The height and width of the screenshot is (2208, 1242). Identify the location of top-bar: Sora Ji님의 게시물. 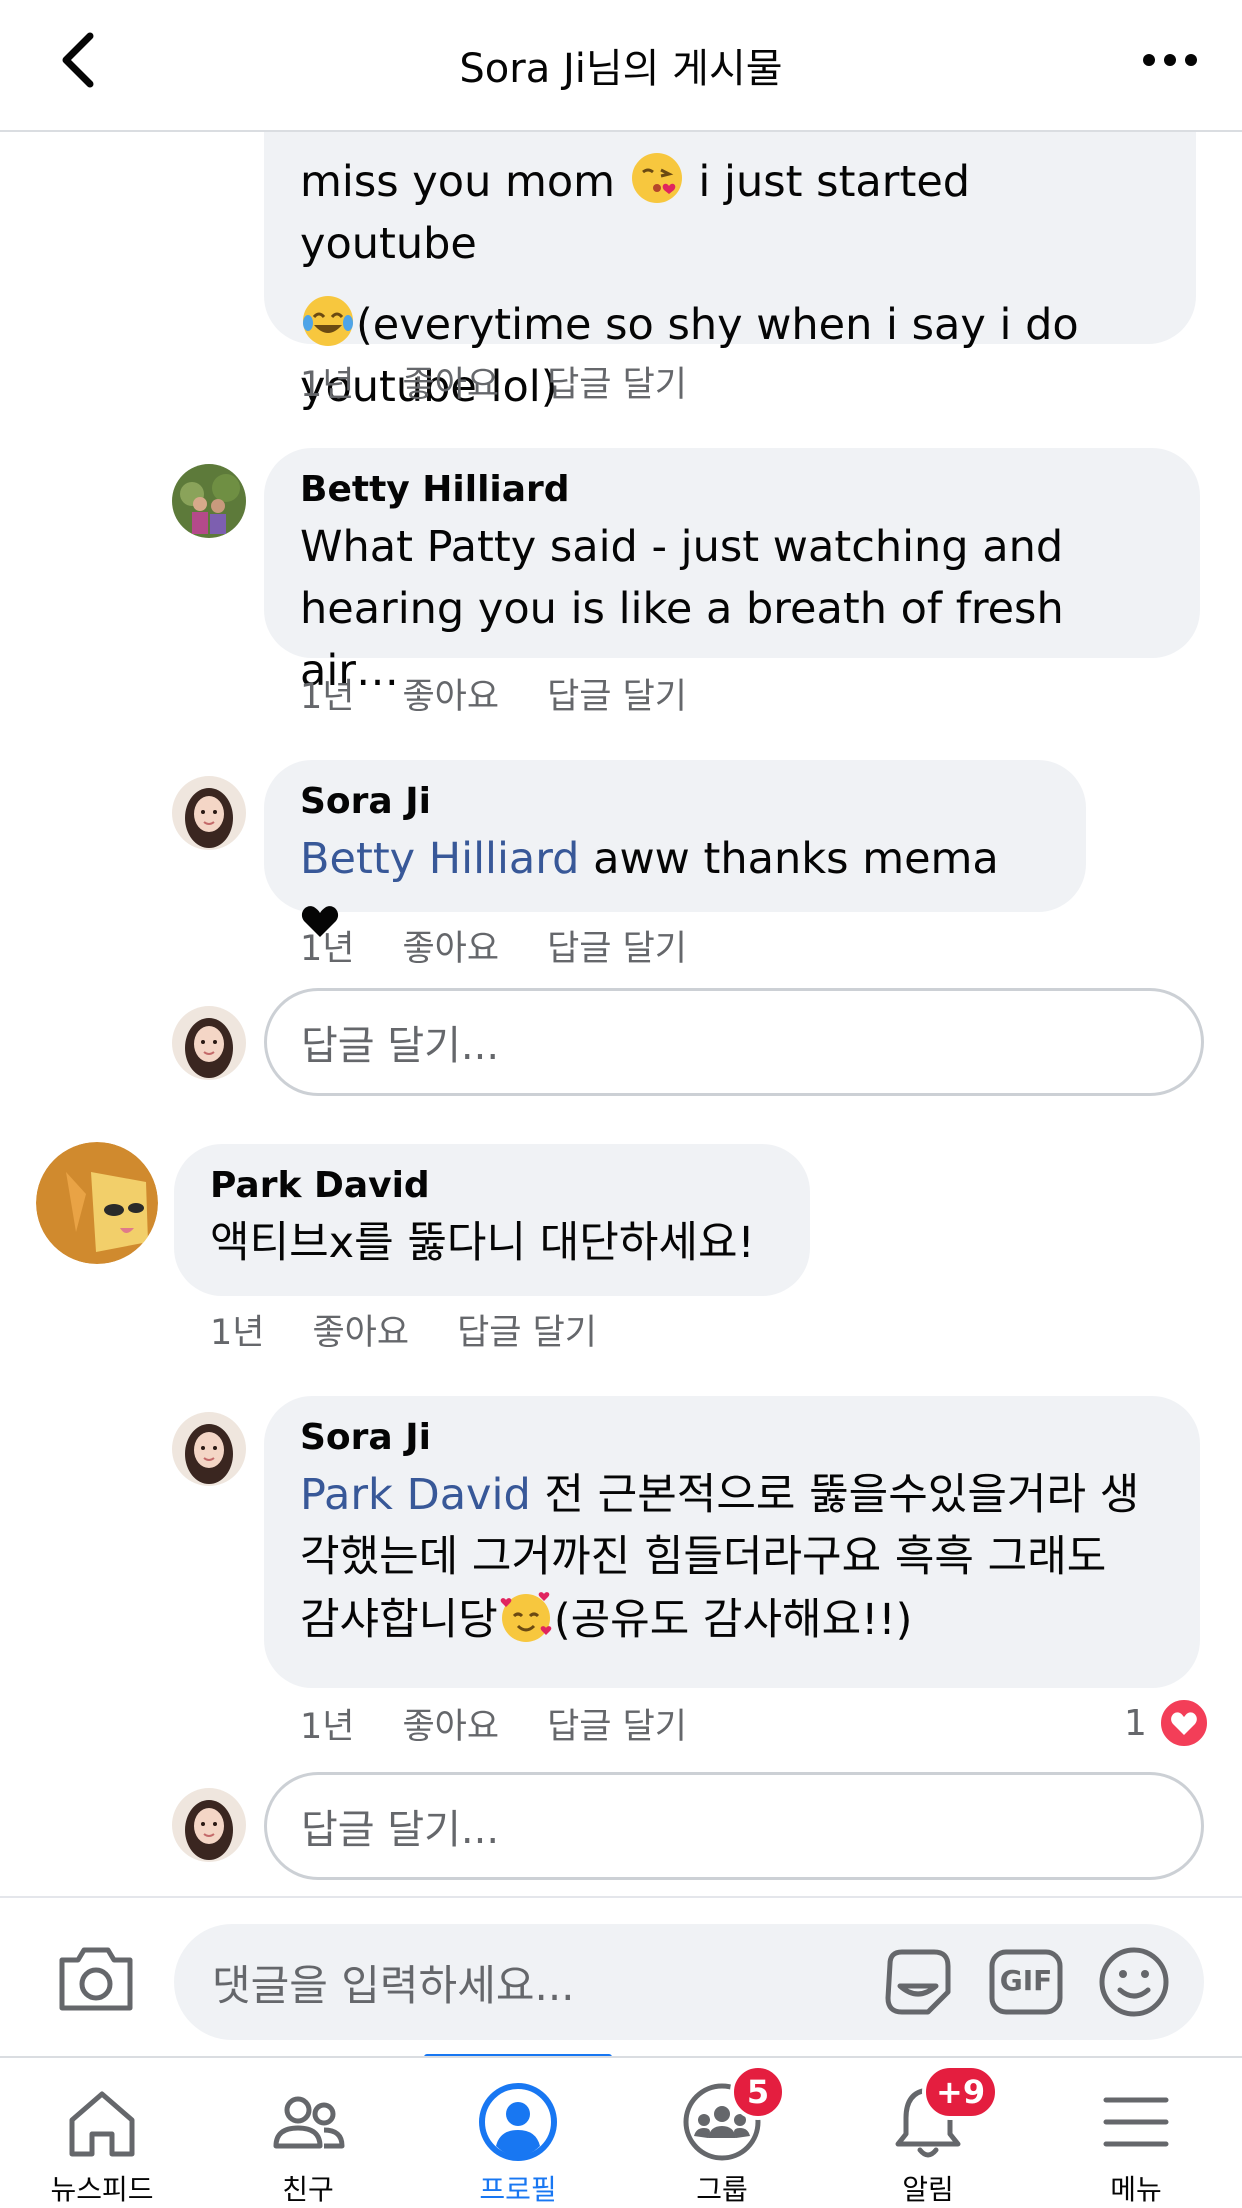
(621, 66).